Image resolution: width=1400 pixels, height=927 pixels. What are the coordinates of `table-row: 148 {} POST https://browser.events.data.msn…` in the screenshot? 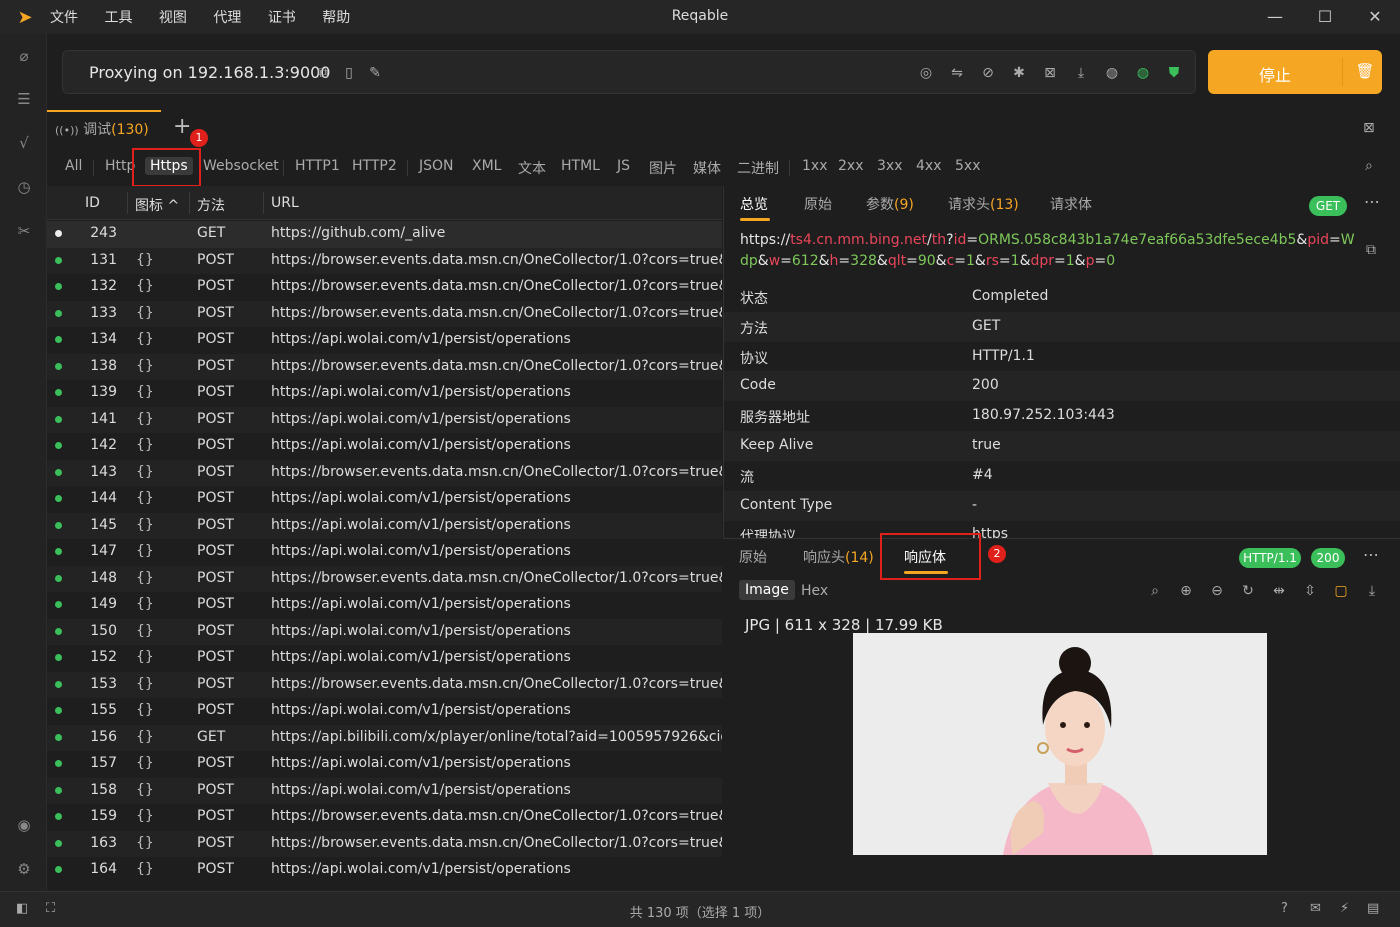 It's located at (384, 578).